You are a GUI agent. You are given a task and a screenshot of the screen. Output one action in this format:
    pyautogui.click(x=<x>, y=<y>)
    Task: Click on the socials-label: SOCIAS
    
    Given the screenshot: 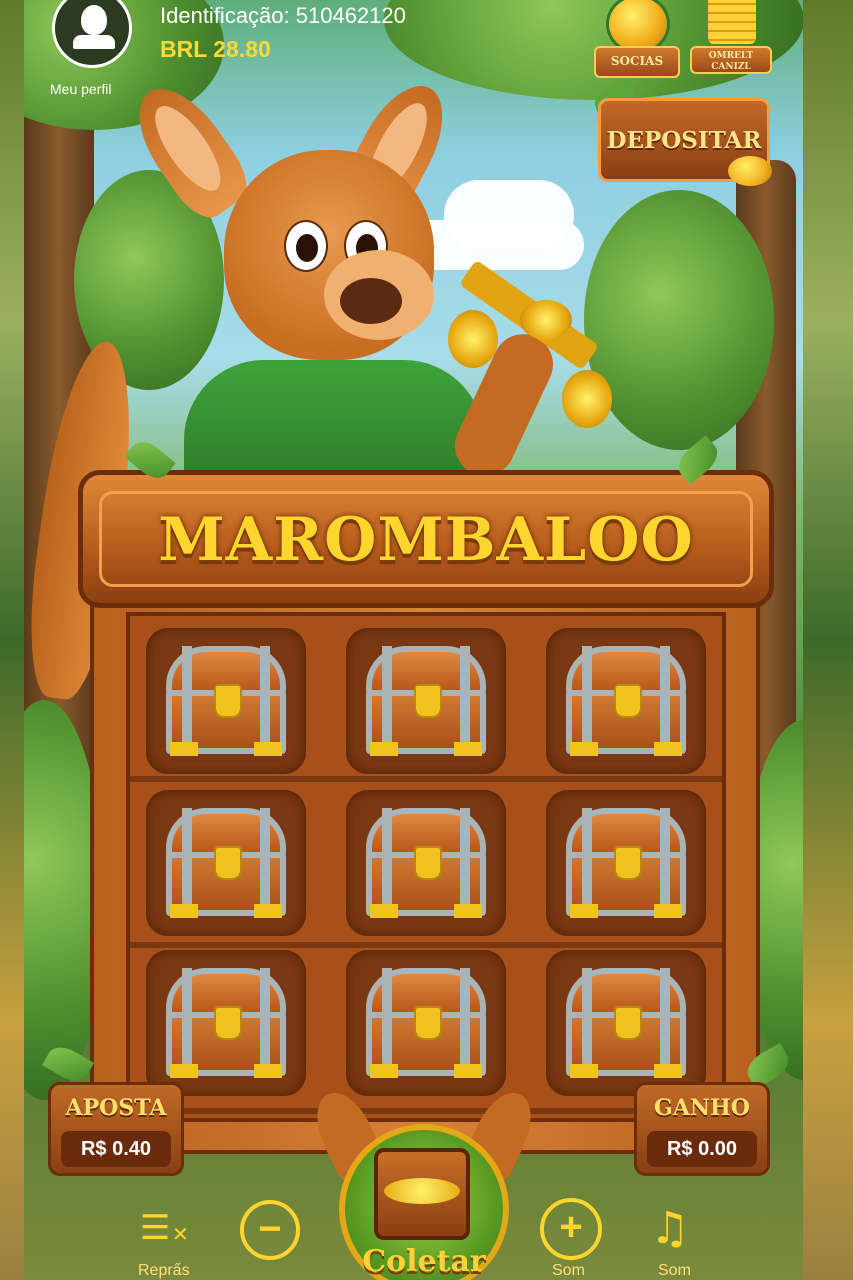 What is the action you would take?
    pyautogui.click(x=637, y=62)
    